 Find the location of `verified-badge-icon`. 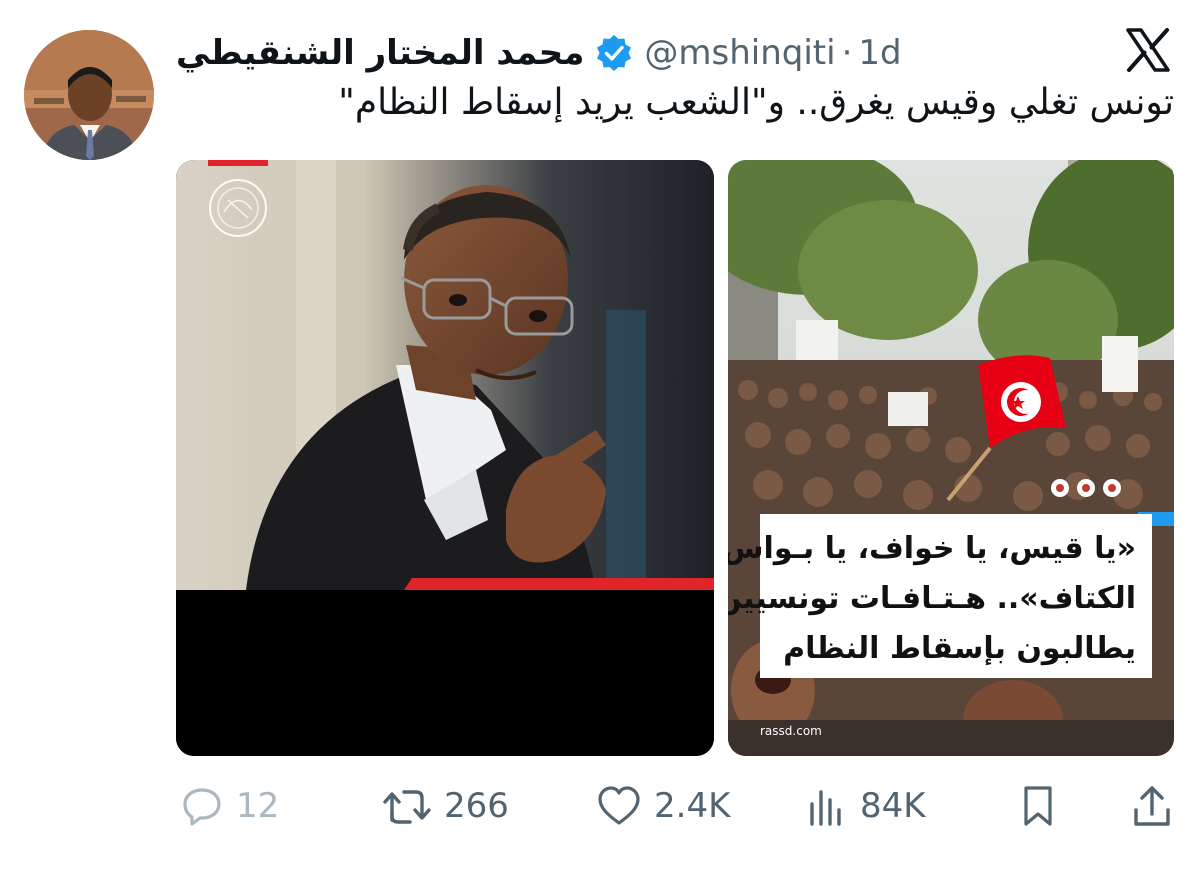

verified-badge-icon is located at coordinates (614, 53).